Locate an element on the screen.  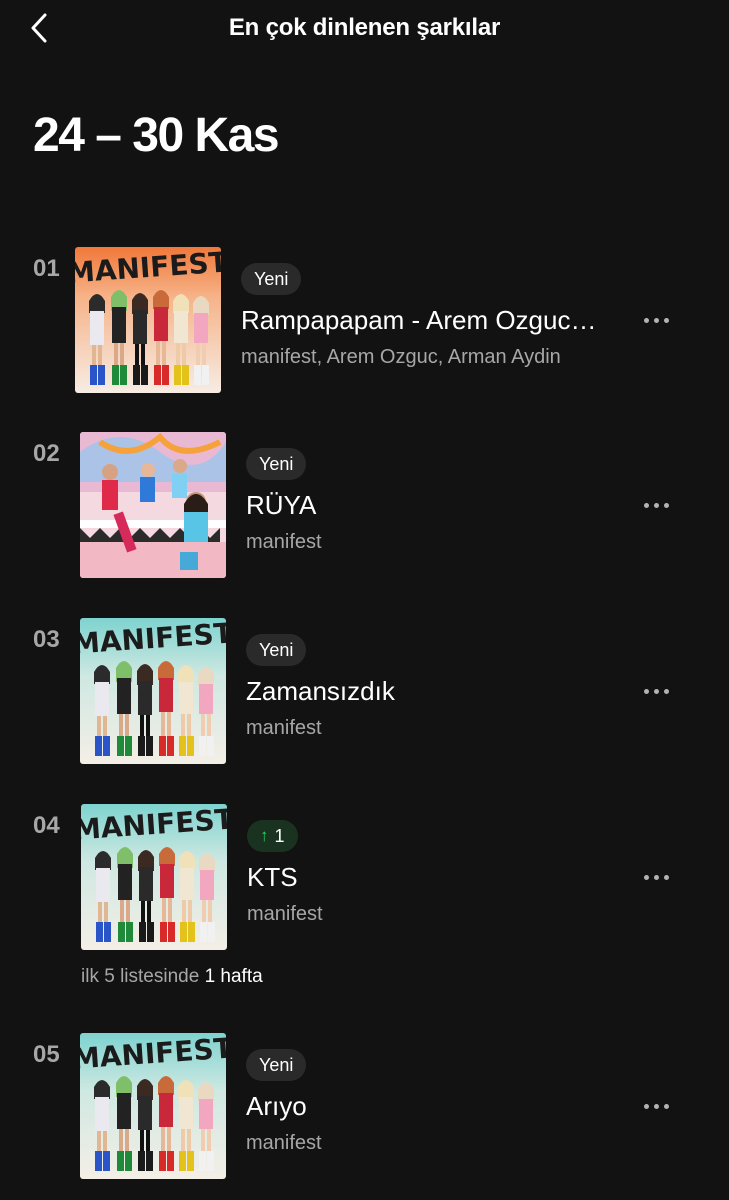
track-rank: 05 is located at coordinates (46, 1054).